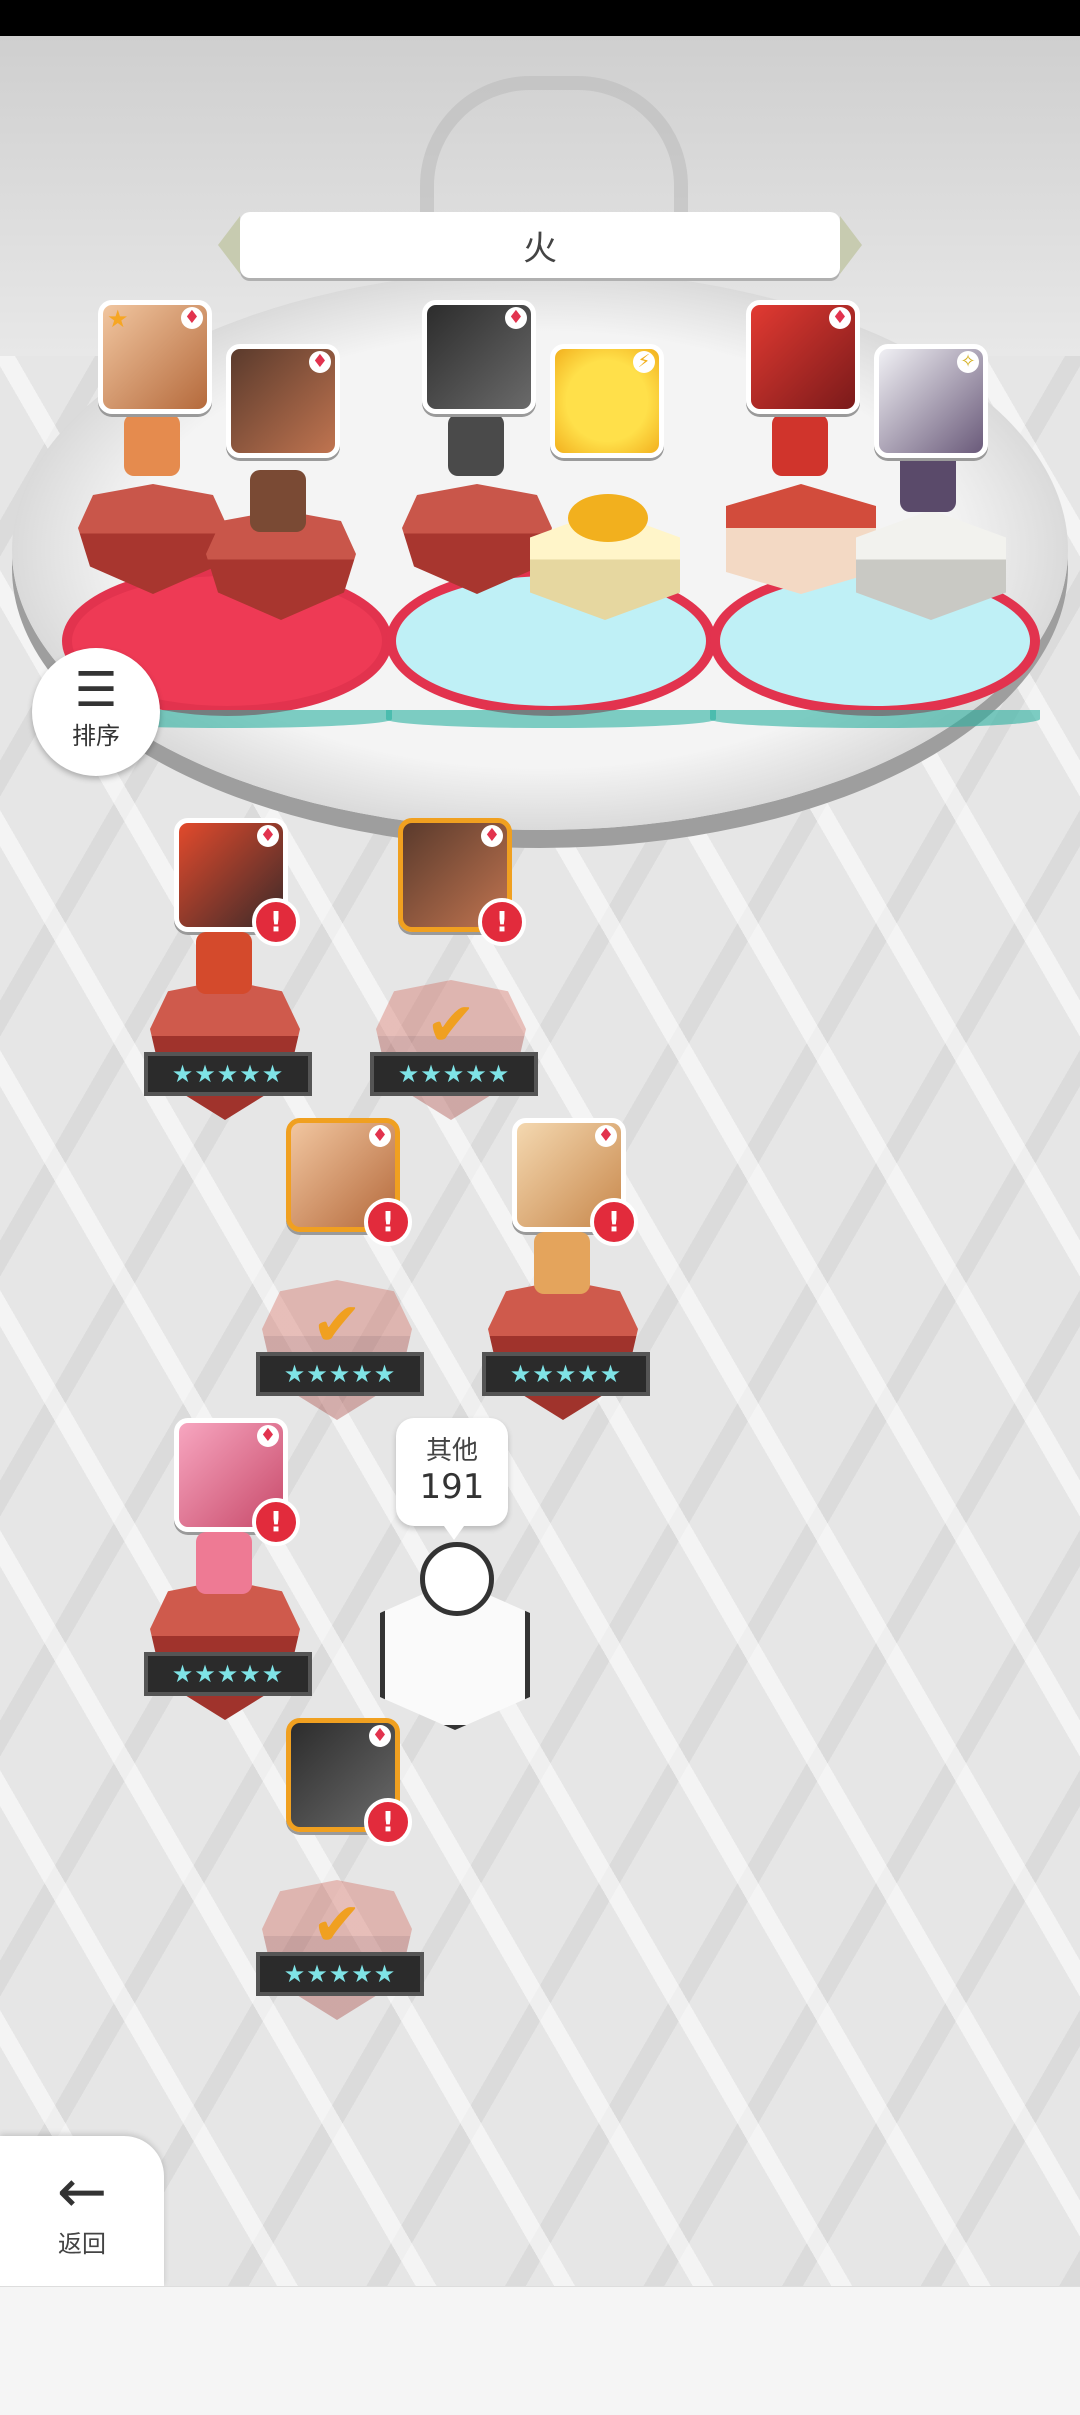 The height and width of the screenshot is (2415, 1080). What do you see at coordinates (607, 401) in the screenshot?
I see `team-portrait-4: ⚡` at bounding box center [607, 401].